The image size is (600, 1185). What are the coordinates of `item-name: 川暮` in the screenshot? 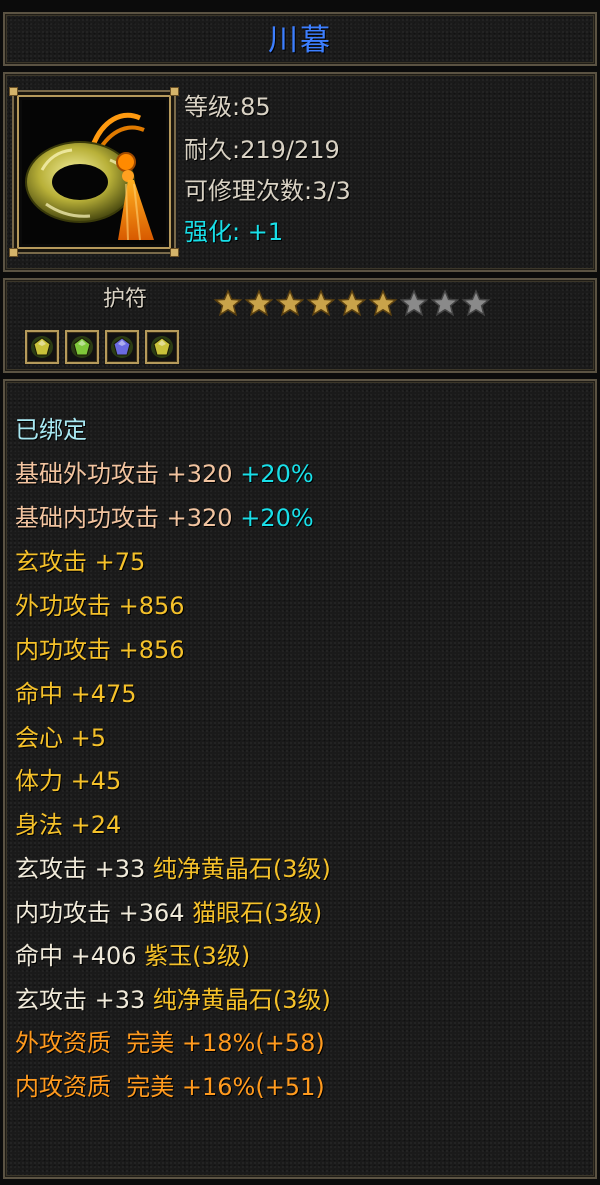 It's located at (300, 40).